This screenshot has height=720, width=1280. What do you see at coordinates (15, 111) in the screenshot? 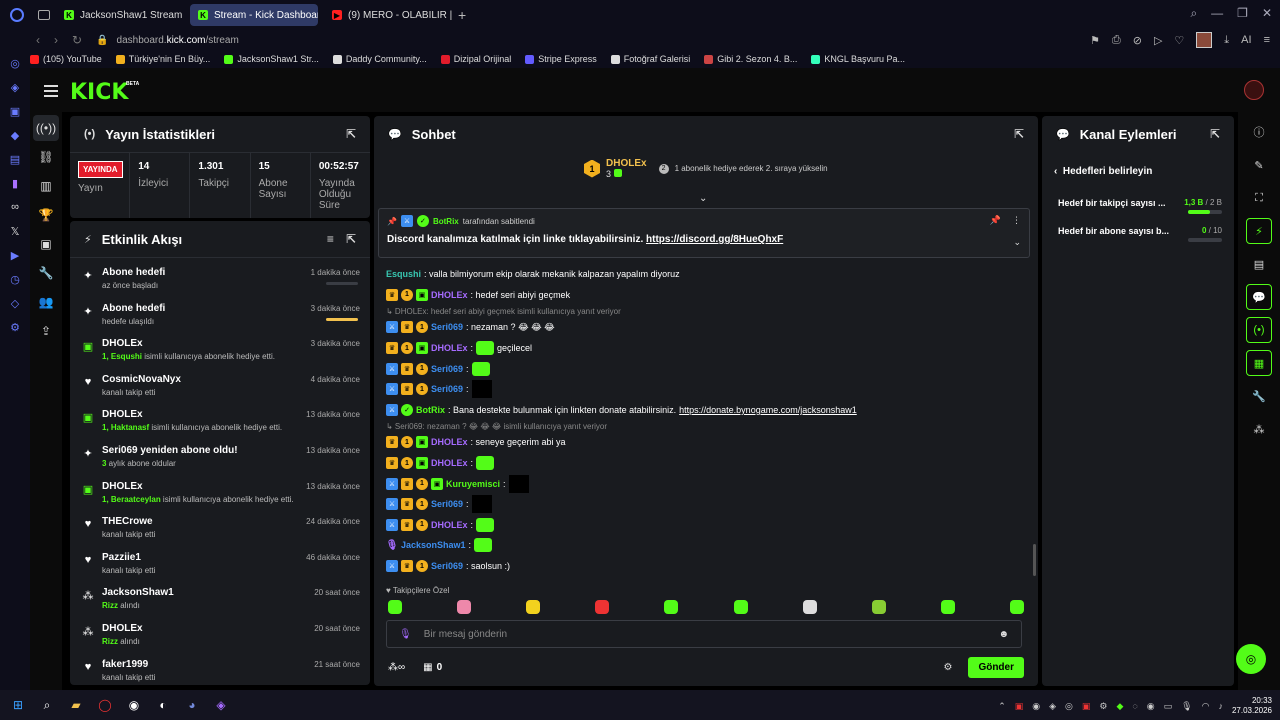
I see `messenger-icon: ▣` at bounding box center [15, 111].